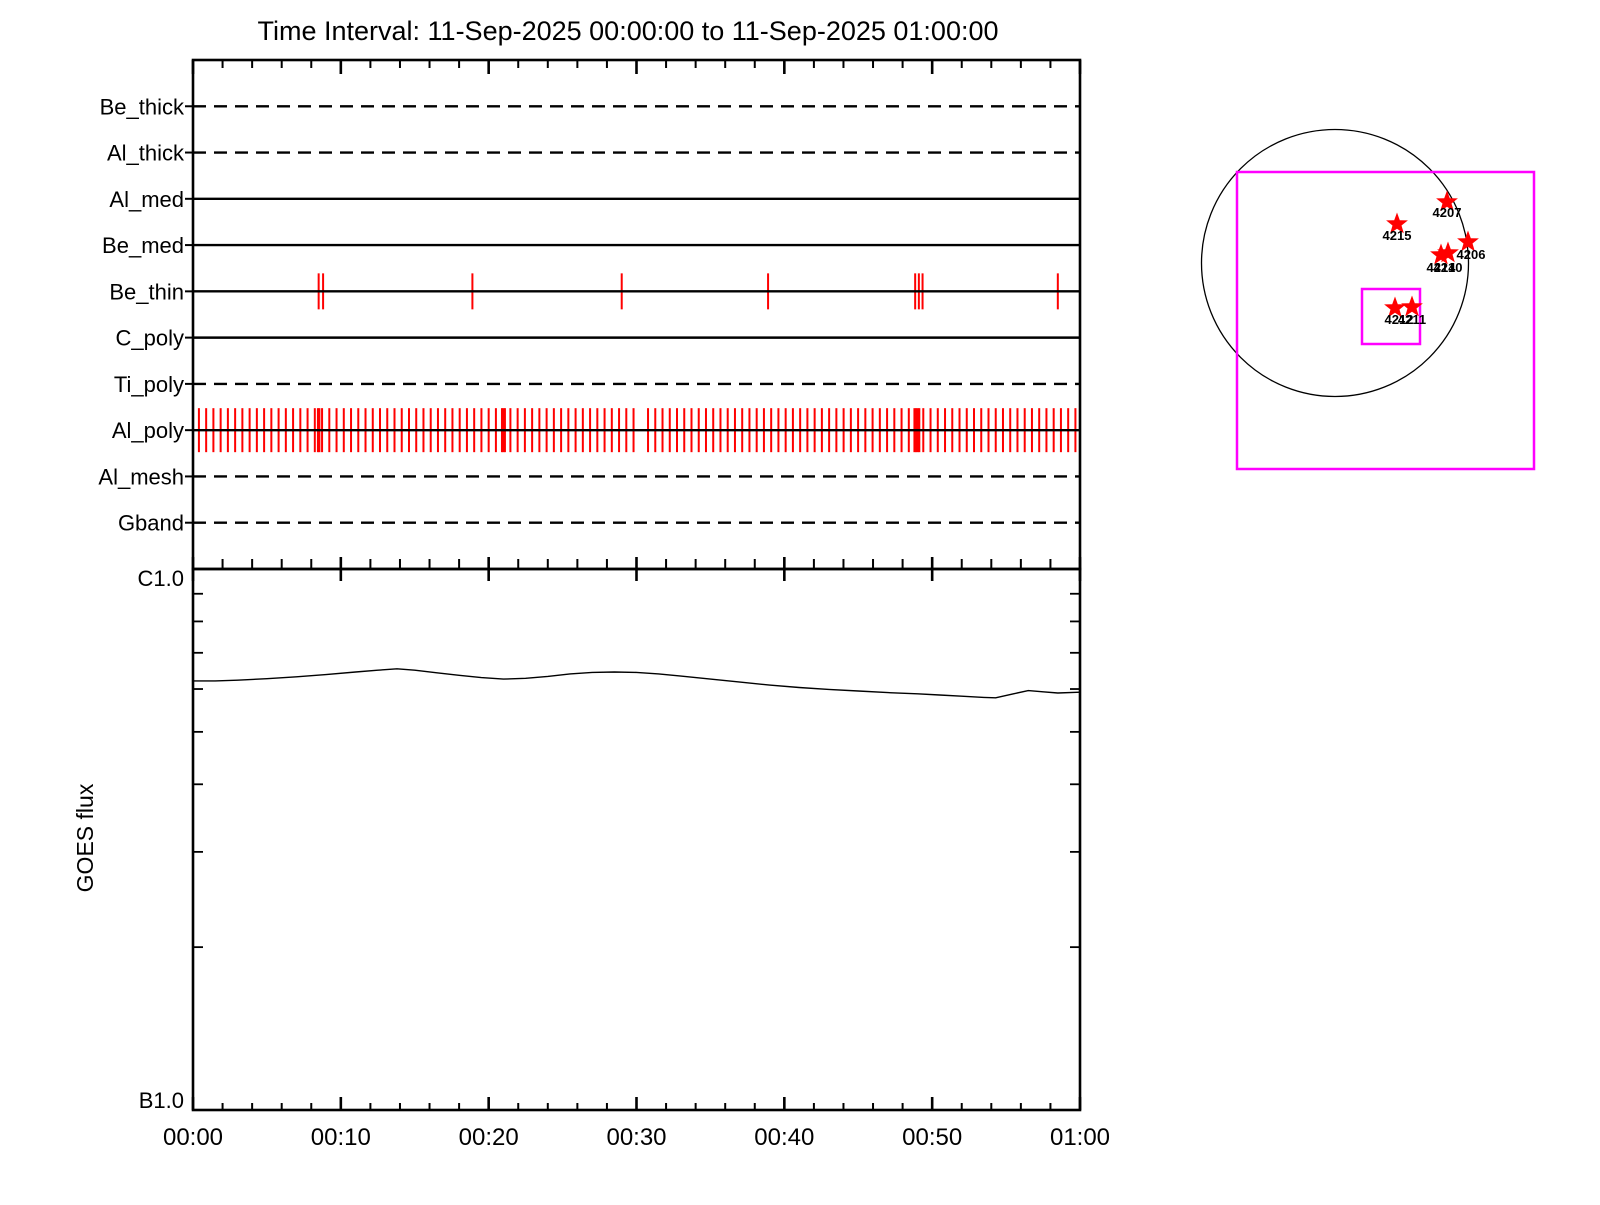 The width and height of the screenshot is (1600, 1205). What do you see at coordinates (161, 578) in the screenshot?
I see `y-axis-top-label: C1.0` at bounding box center [161, 578].